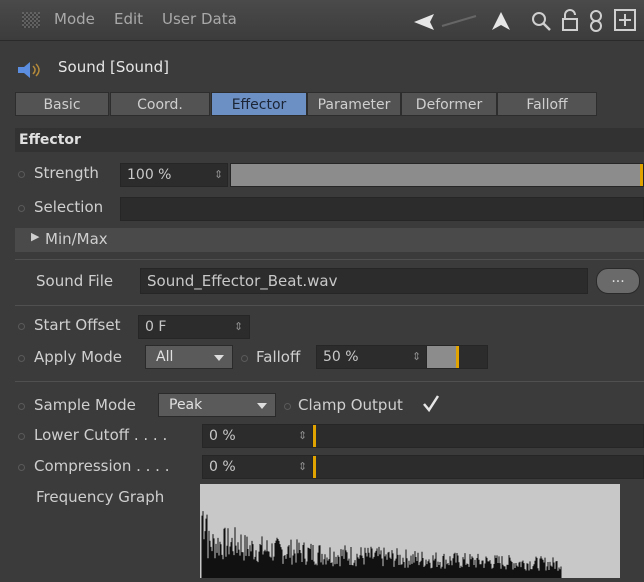 The width and height of the screenshot is (644, 582). I want to click on start-offset-spinner-icon: ⇕, so click(238, 326).